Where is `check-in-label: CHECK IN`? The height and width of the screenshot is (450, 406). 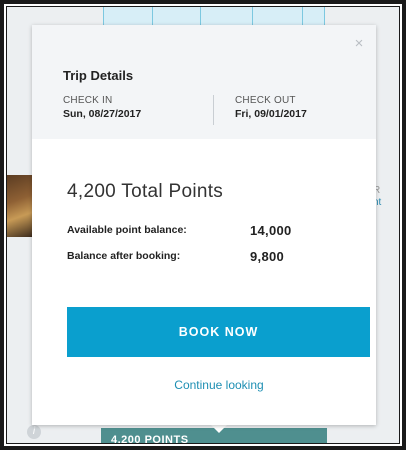 check-in-label: CHECK IN is located at coordinates (88, 100).